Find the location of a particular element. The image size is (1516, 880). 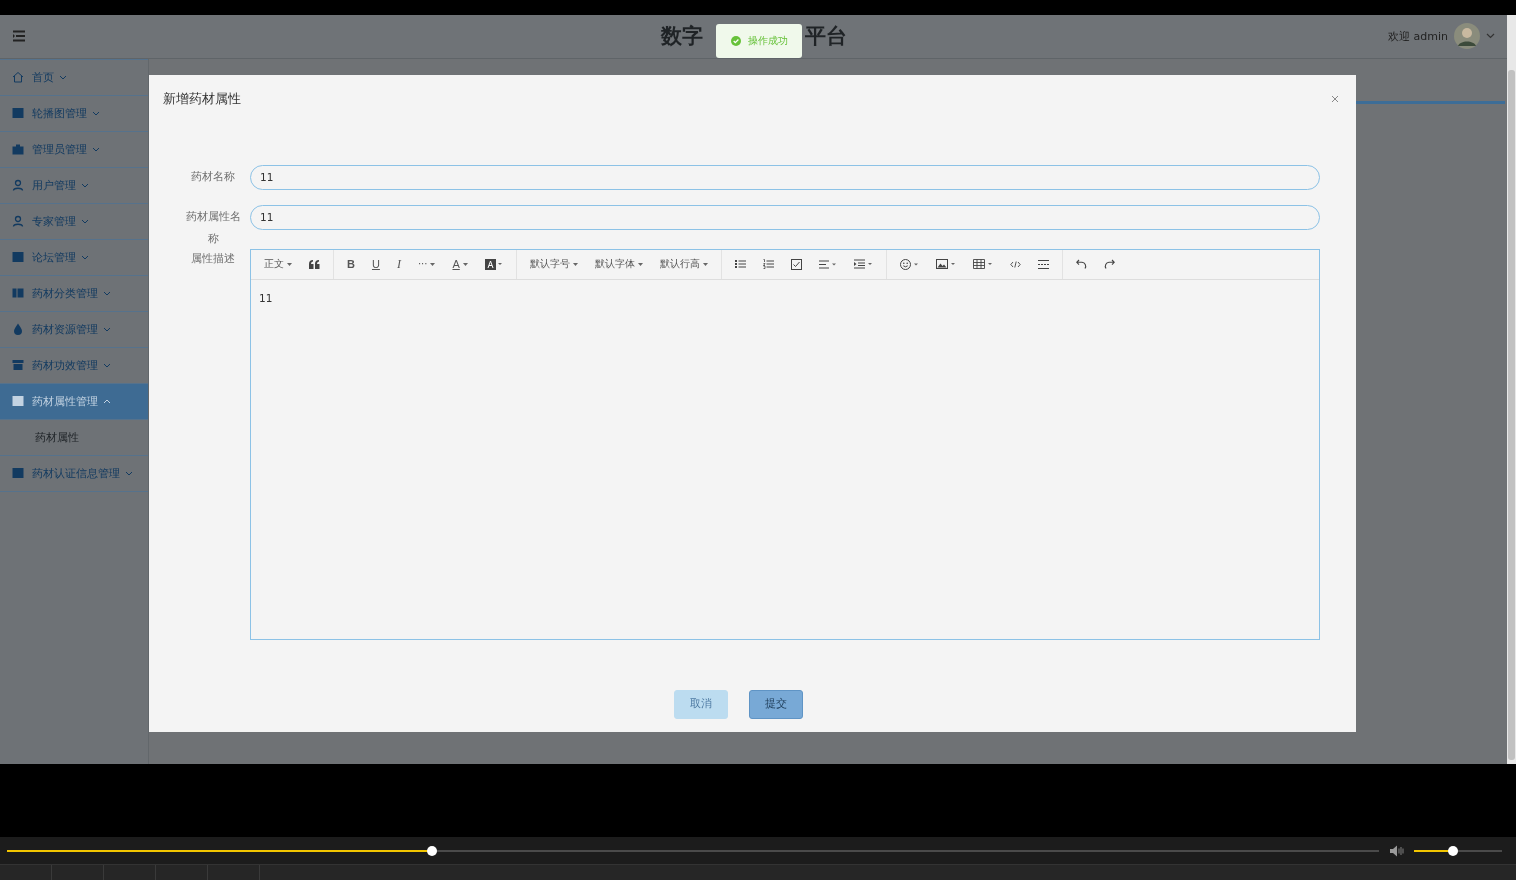

indent-icon is located at coordinates (863, 264).